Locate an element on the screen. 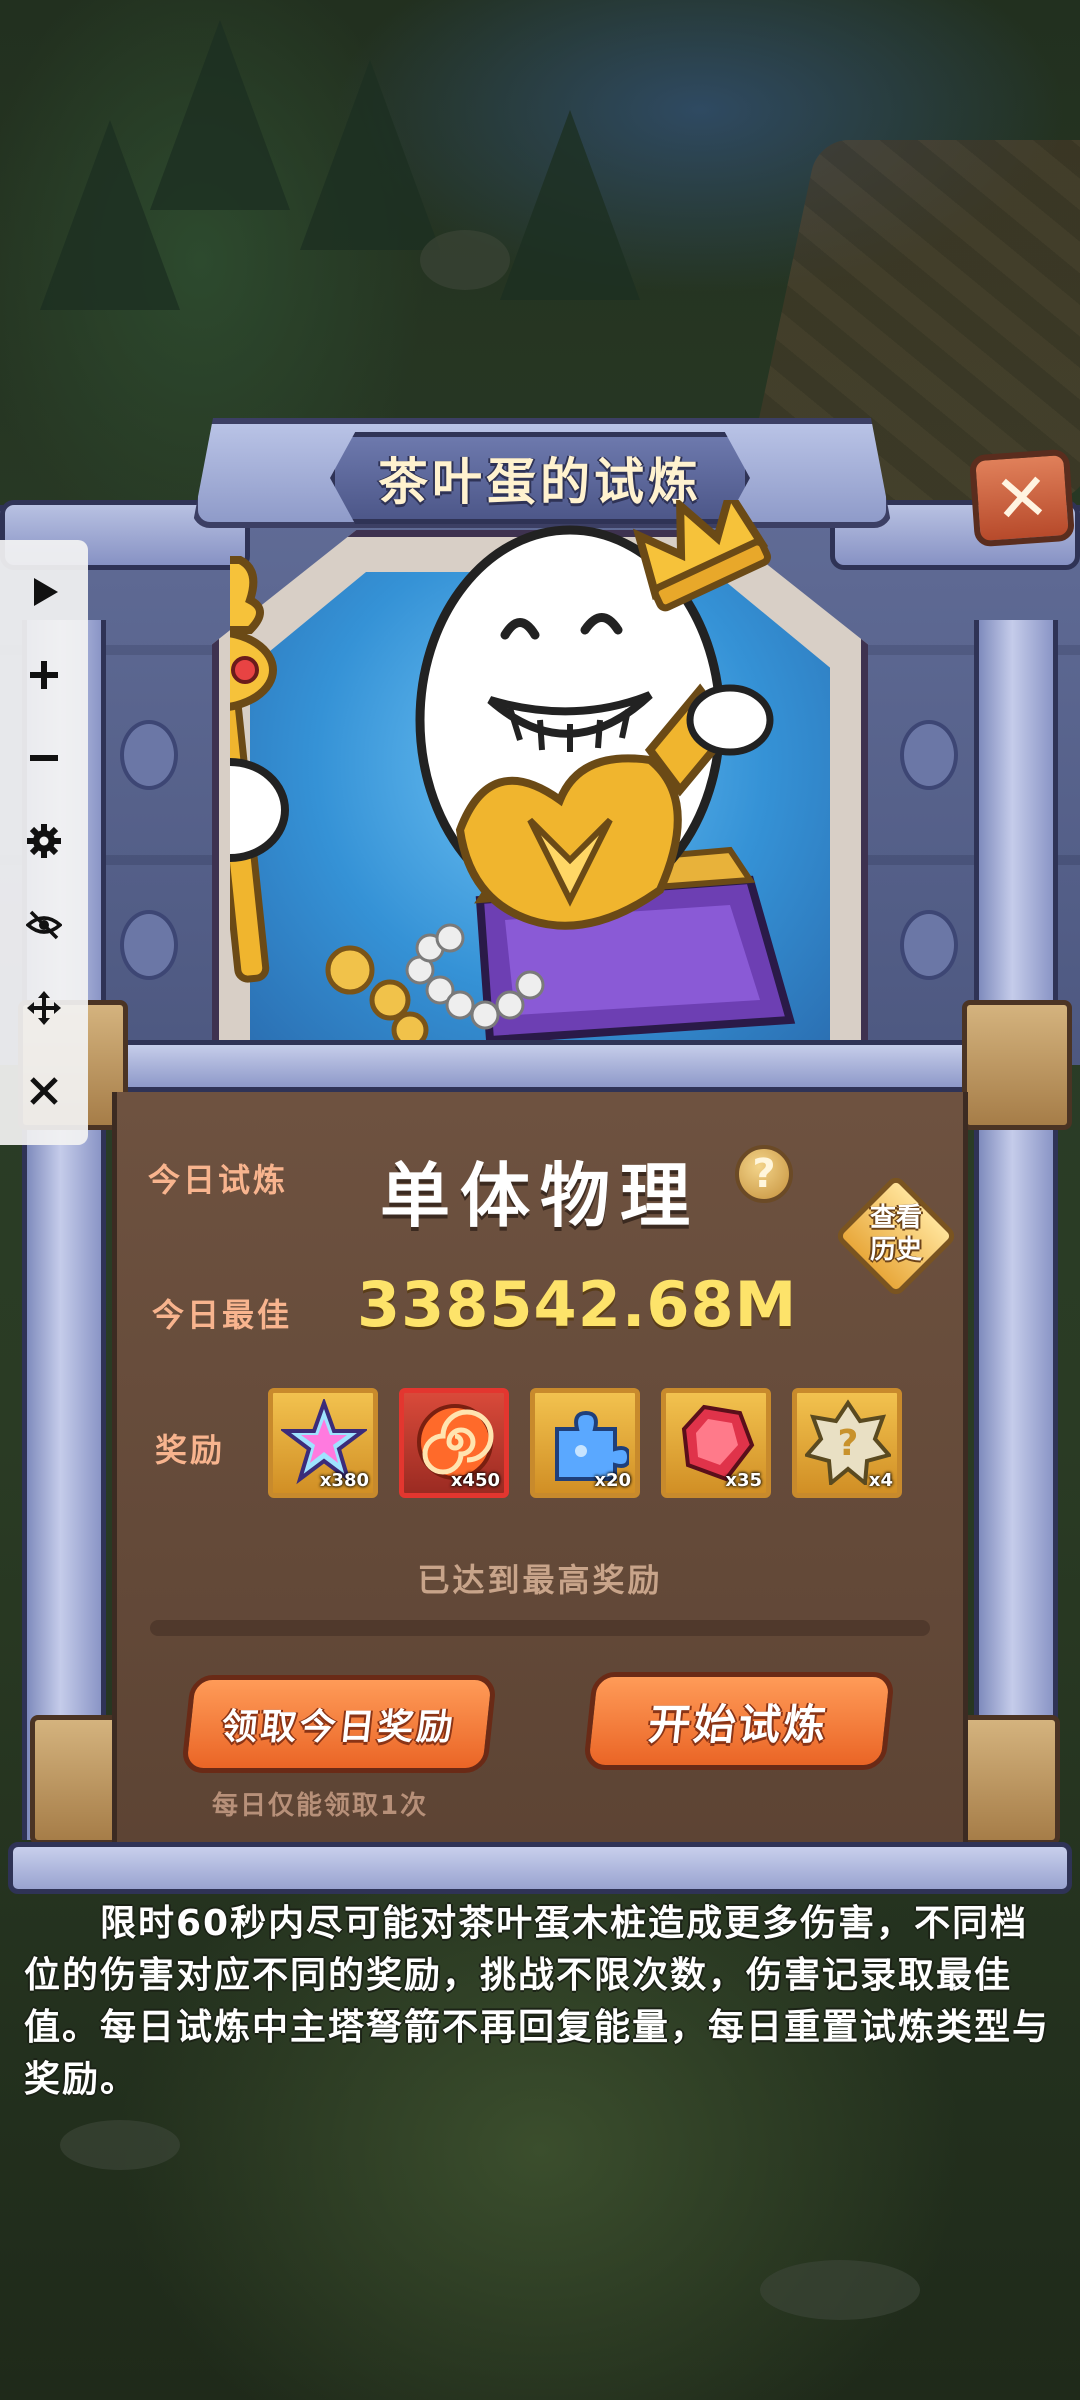  right-pillar-capital is located at coordinates (1017, 1065).